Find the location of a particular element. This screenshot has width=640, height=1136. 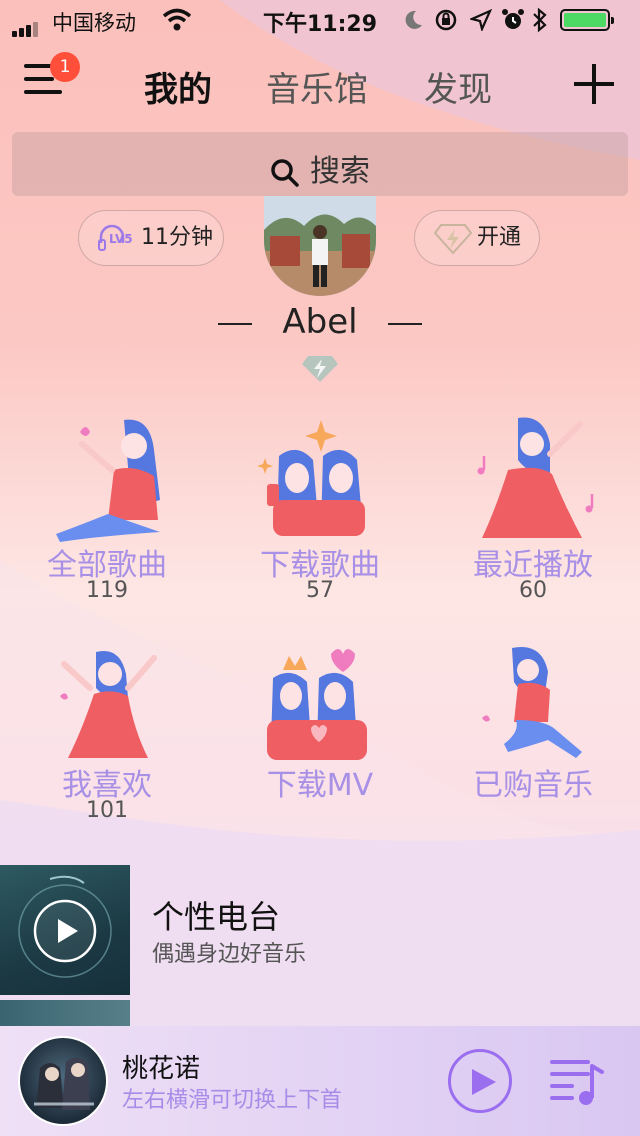

tab-music-hall: 音乐馆 is located at coordinates (317, 86).